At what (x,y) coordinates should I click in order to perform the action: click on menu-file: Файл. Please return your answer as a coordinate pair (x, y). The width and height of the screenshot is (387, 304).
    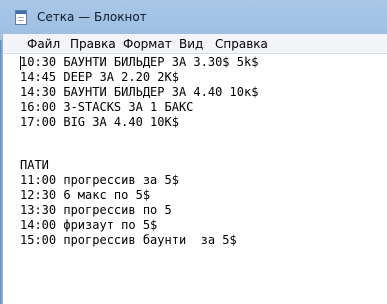
    Looking at the image, I should click on (43, 44).